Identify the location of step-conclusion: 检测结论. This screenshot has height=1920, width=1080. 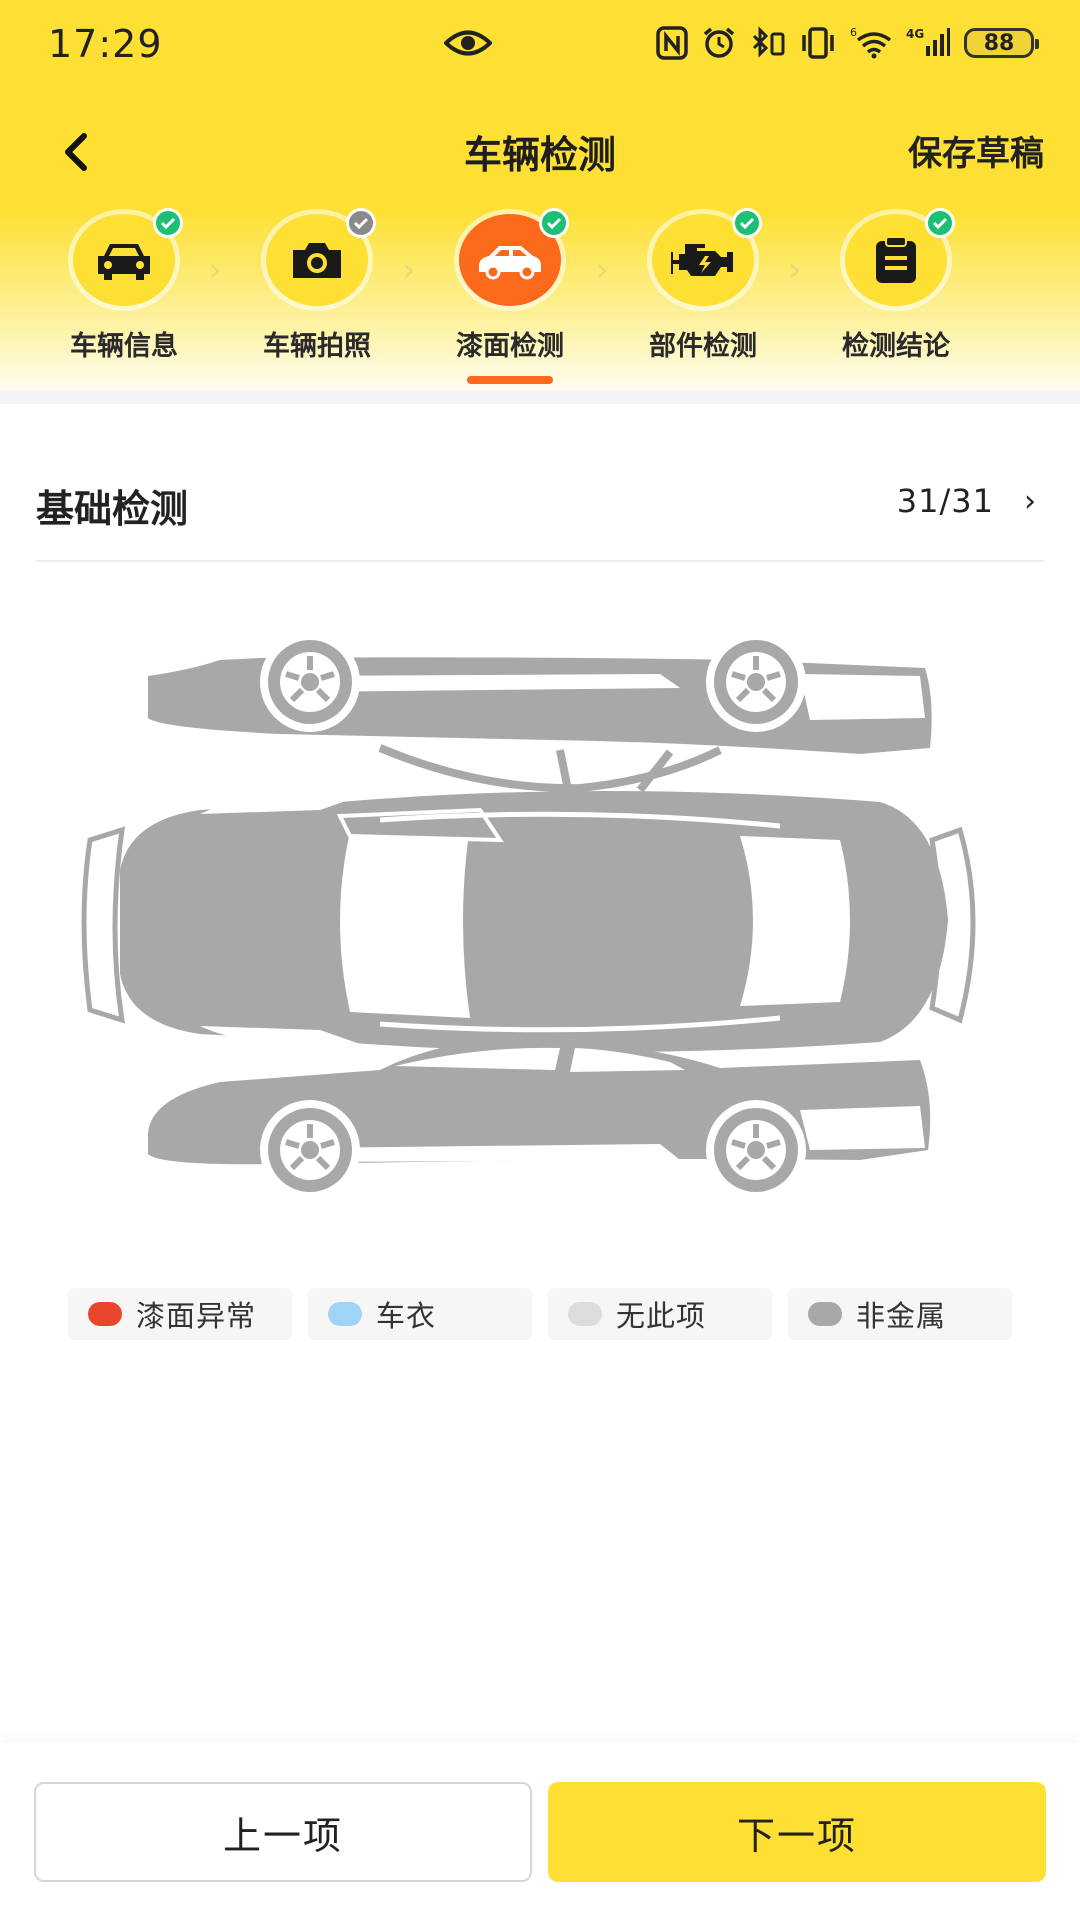
(896, 285).